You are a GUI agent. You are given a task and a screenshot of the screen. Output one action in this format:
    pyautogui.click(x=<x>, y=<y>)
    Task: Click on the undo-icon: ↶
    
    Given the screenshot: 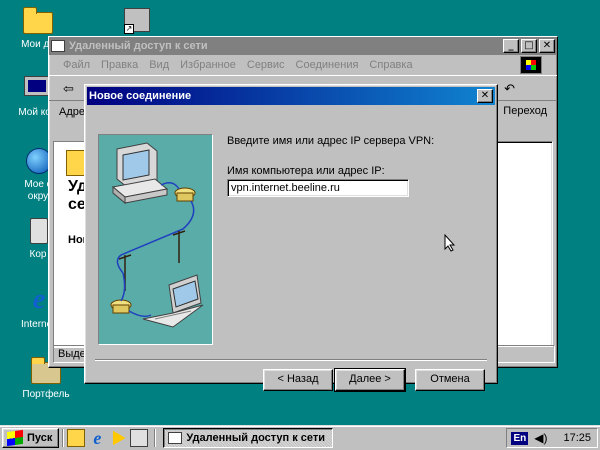 What is the action you would take?
    pyautogui.click(x=509, y=89)
    